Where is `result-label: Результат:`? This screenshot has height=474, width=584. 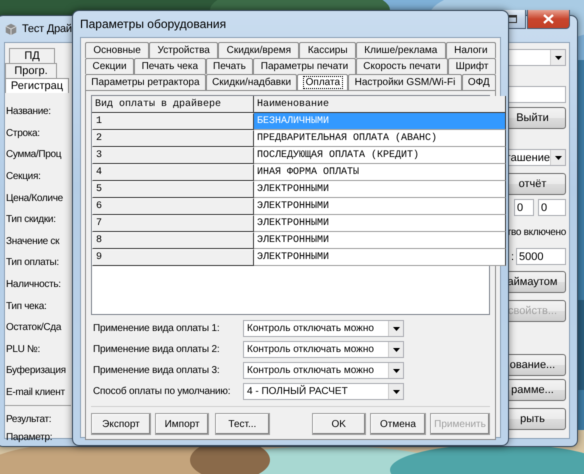 result-label: Результат: is located at coordinates (28, 419).